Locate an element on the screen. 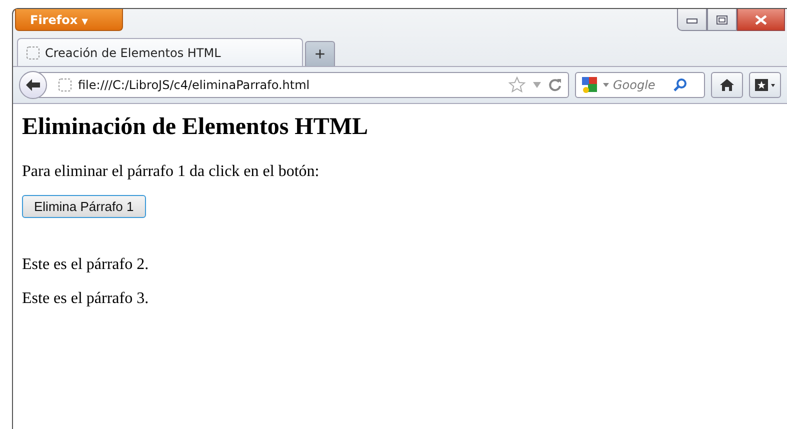 The height and width of the screenshot is (429, 787). paragraph-text: Este es el párrafo 2. is located at coordinates (86, 265).